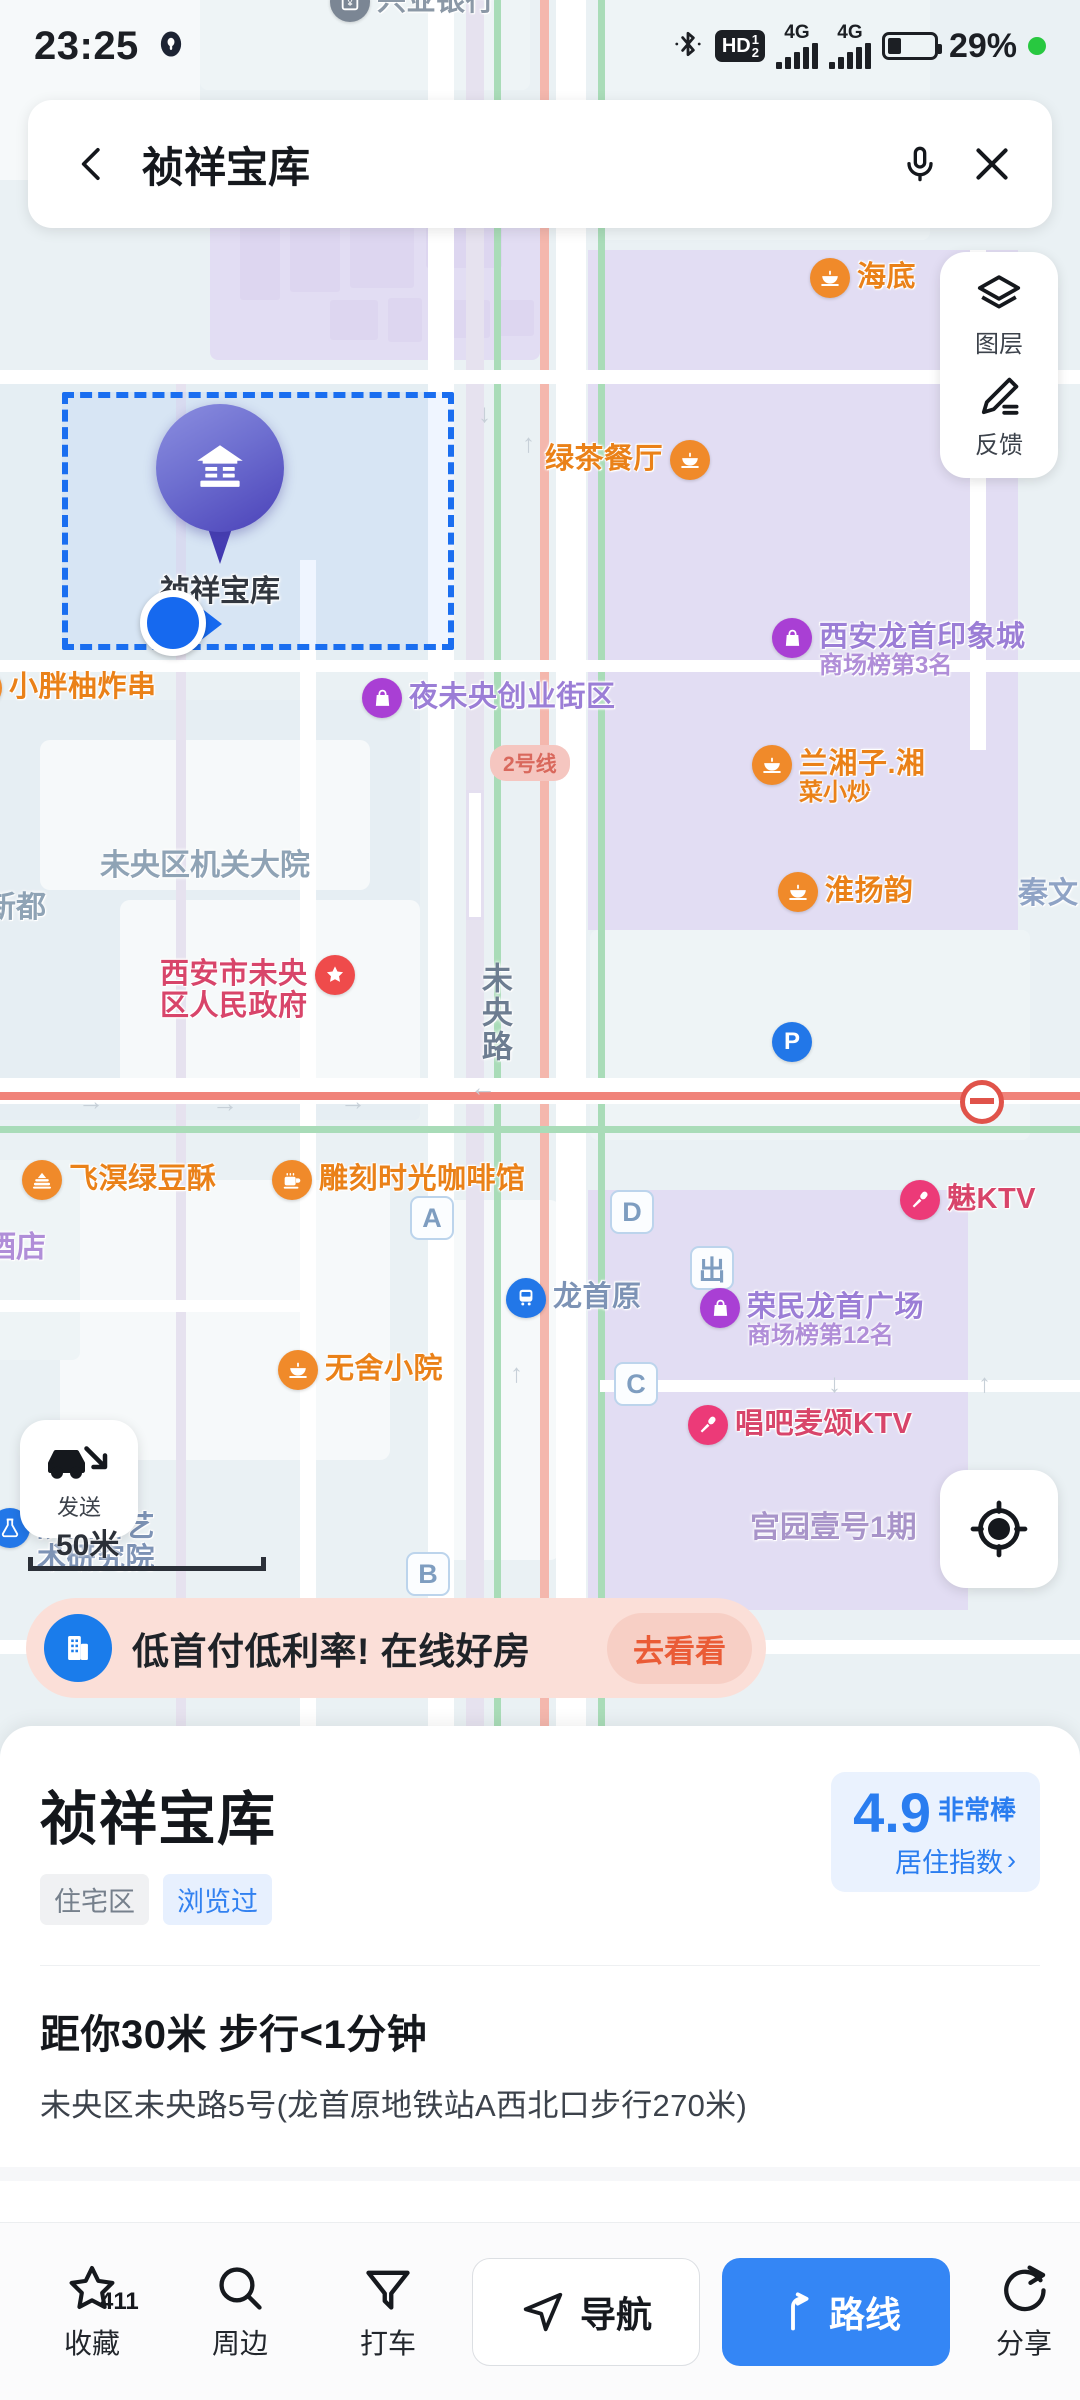 This screenshot has height=2400, width=1080. What do you see at coordinates (999, 416) in the screenshot?
I see `feedback-button: 反馈` at bounding box center [999, 416].